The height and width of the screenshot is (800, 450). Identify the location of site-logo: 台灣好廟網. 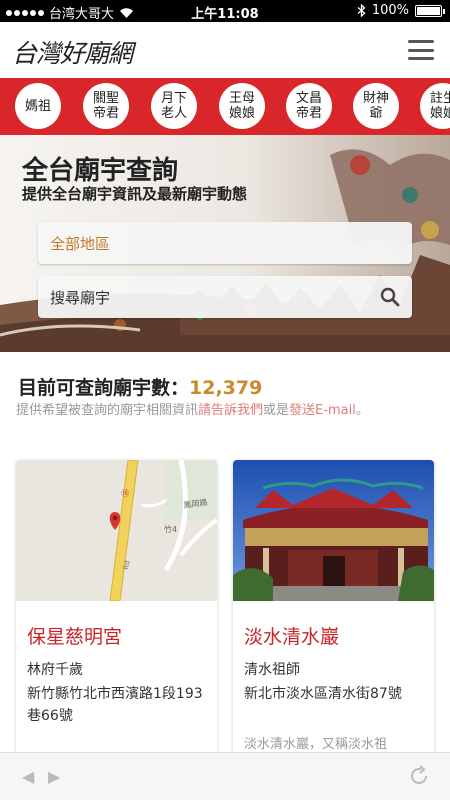
(72, 52).